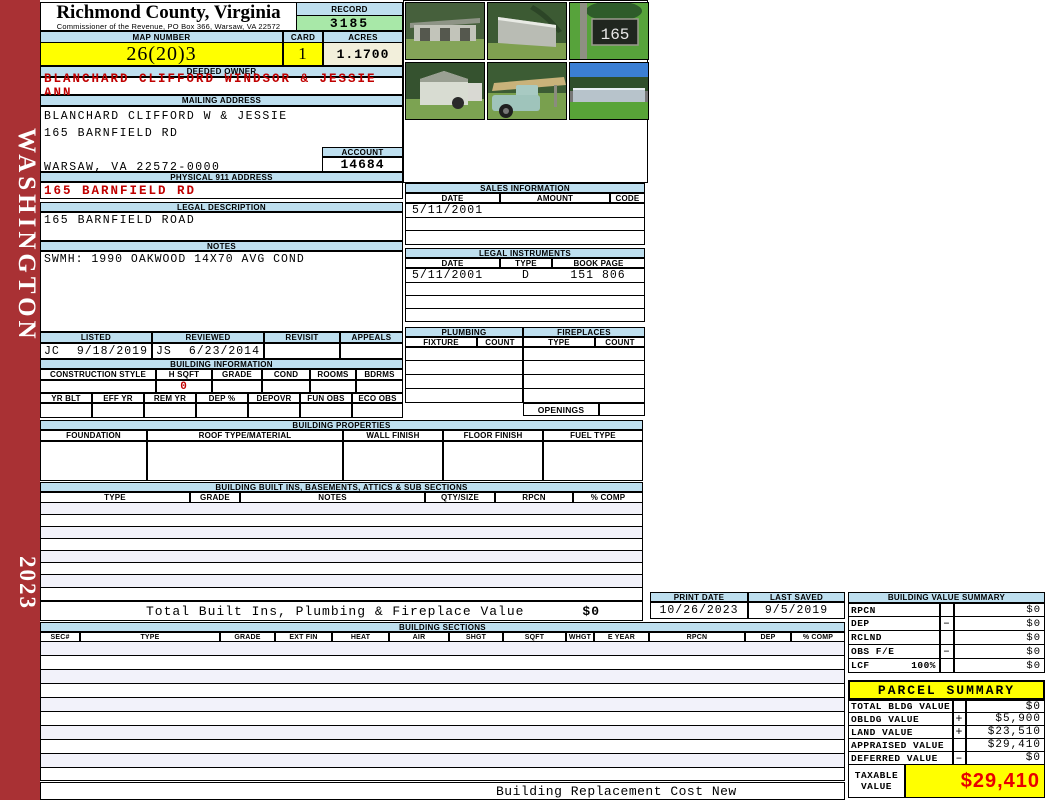 The height and width of the screenshot is (800, 1050). Describe the element at coordinates (111, 133) in the screenshot. I see `mailing-line2: 165 BARNFIELD RD` at that location.